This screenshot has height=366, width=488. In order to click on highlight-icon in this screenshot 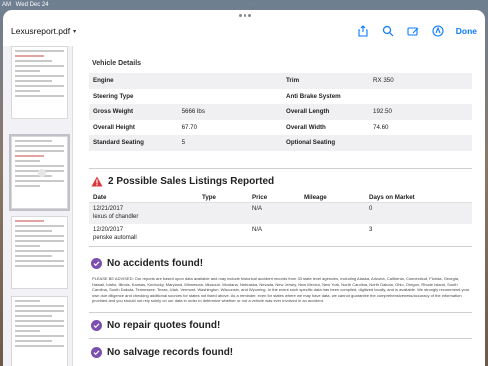, I will do `click(438, 31)`.